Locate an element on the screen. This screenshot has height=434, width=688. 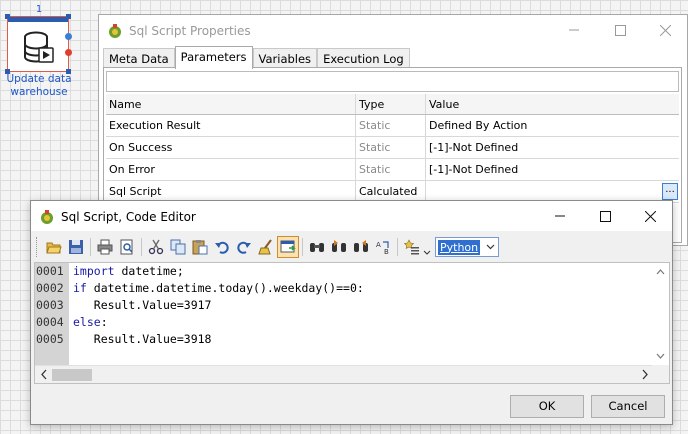
node-label: Update data warehouse is located at coordinates (39, 86).